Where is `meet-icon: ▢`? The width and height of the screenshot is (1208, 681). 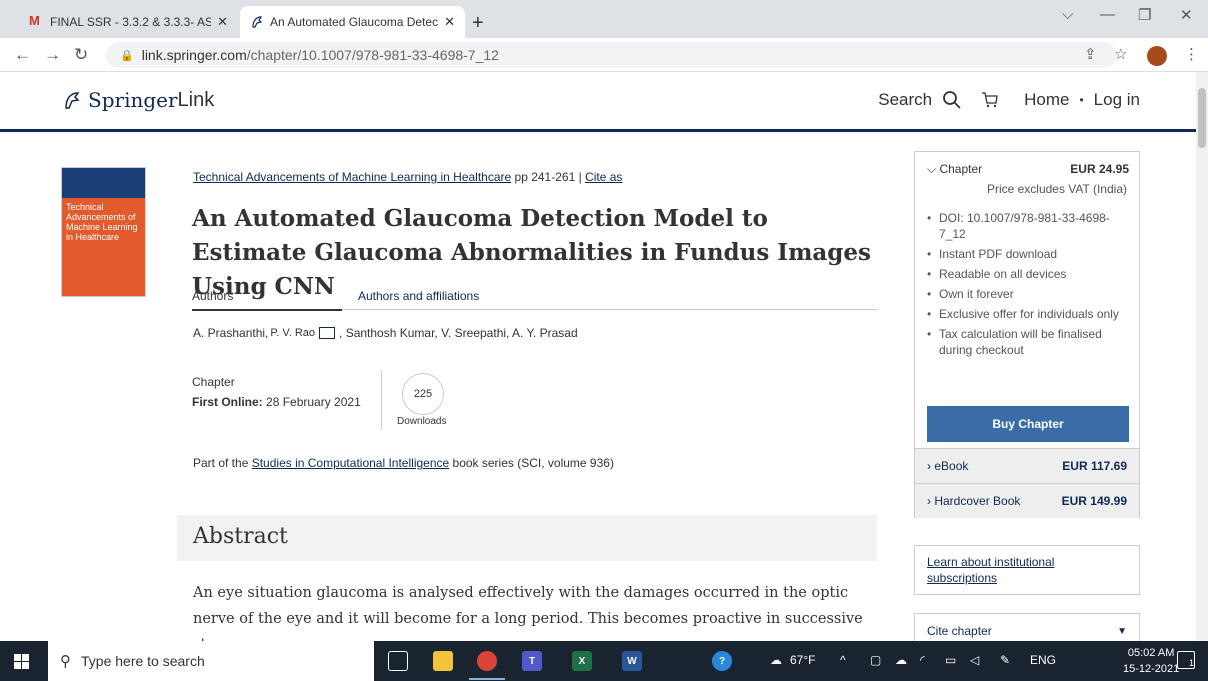
meet-icon: ▢ is located at coordinates (875, 660).